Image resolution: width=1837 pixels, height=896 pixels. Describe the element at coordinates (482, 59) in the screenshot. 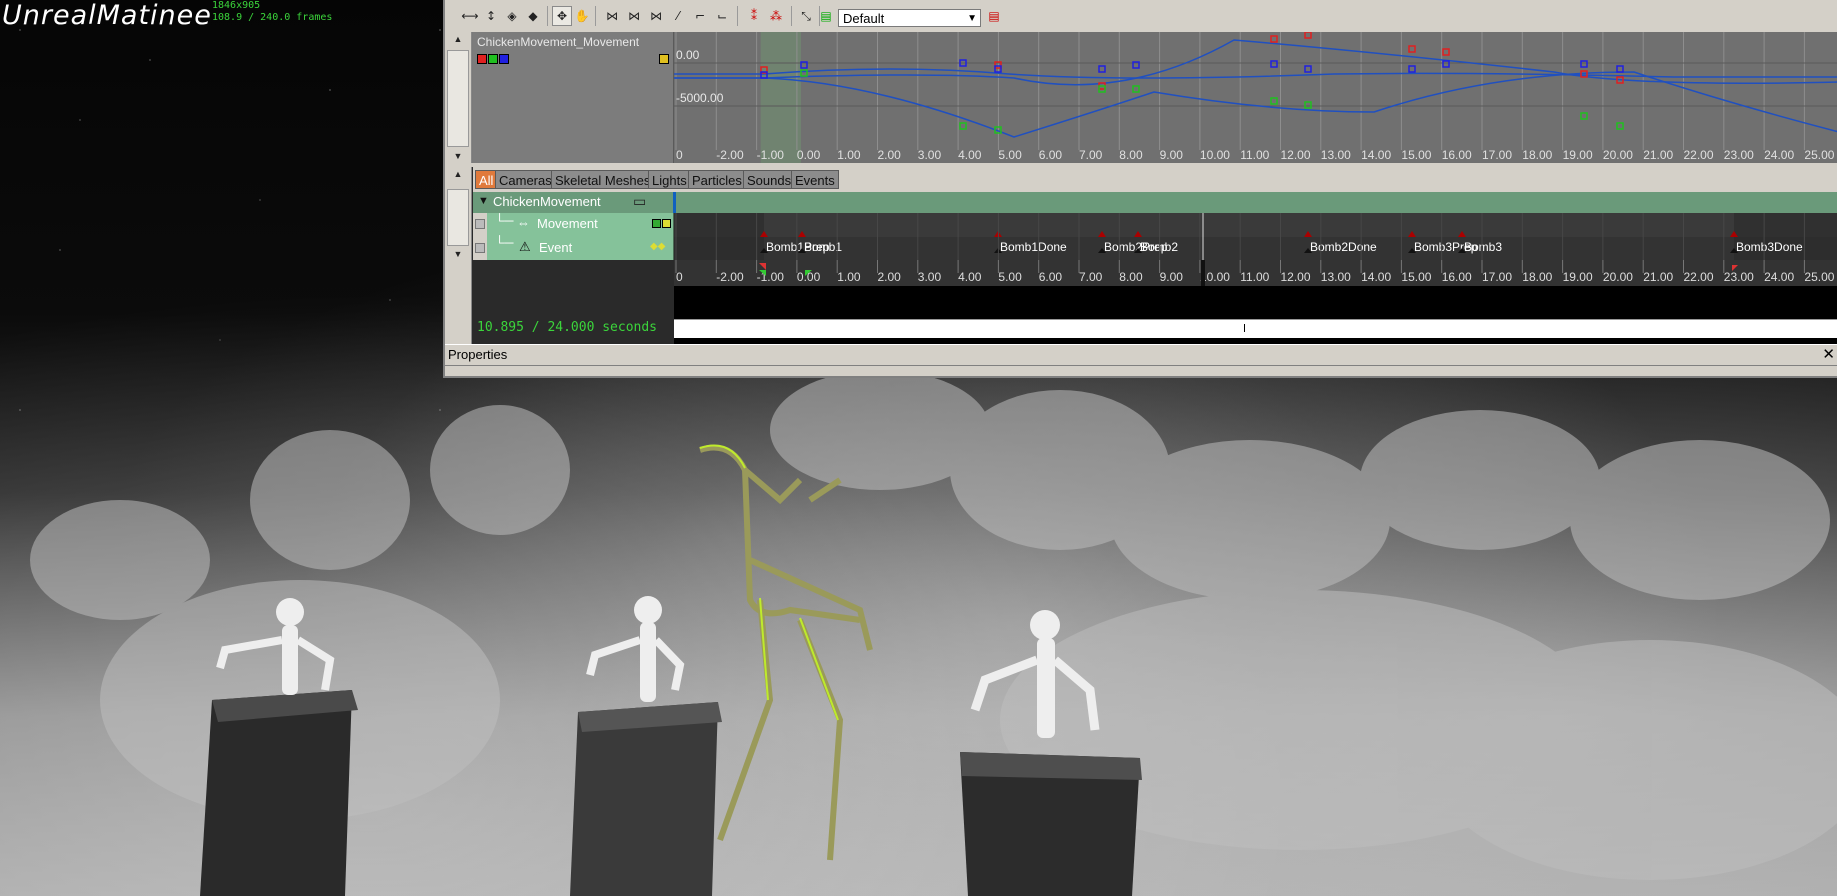

I see `x-channel-swatch` at that location.